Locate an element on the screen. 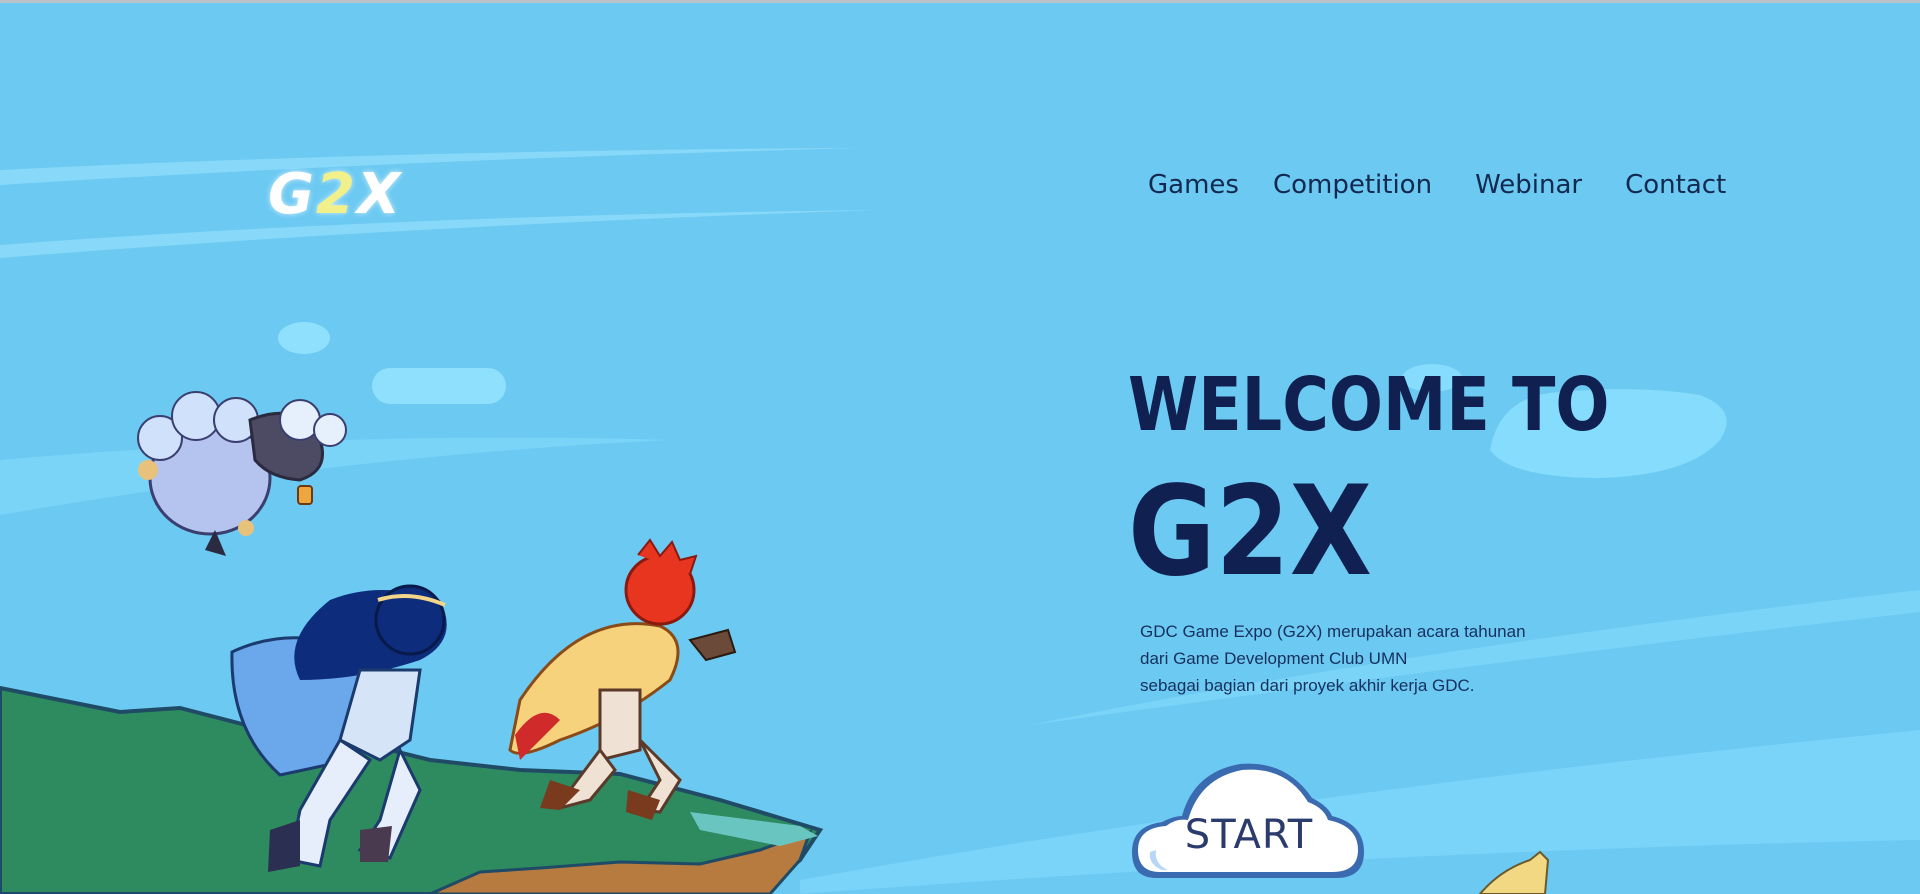  main-nav: Games Competition Webinar Contact is located at coordinates (1437, 185).